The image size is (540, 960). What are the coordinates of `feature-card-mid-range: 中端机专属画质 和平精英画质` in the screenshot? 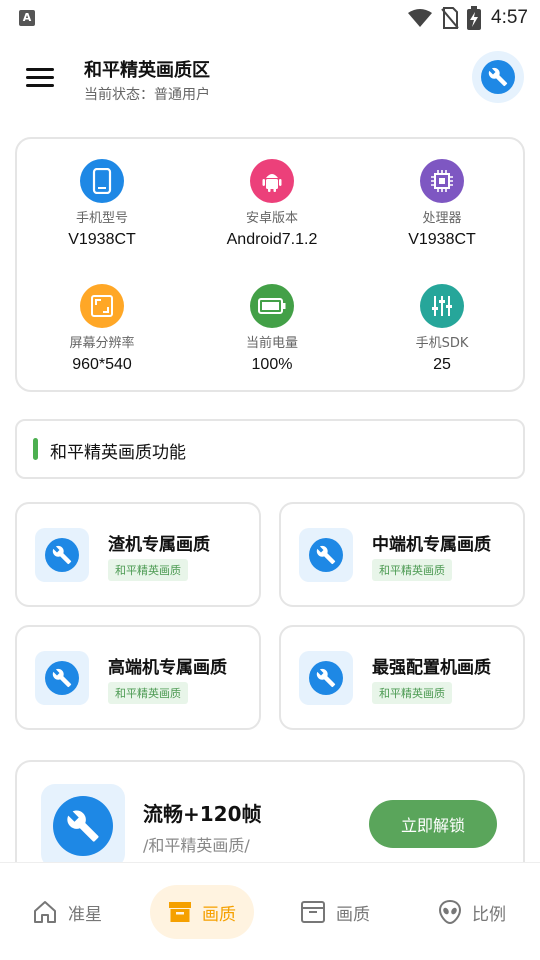 It's located at (402, 554).